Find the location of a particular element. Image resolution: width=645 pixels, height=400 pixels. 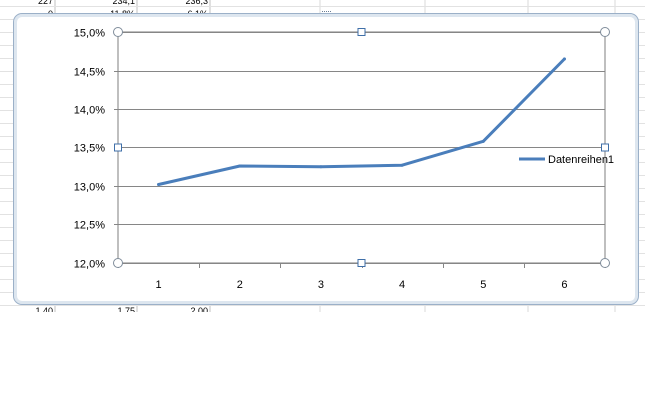

x-tick-label: 2 is located at coordinates (240, 285).